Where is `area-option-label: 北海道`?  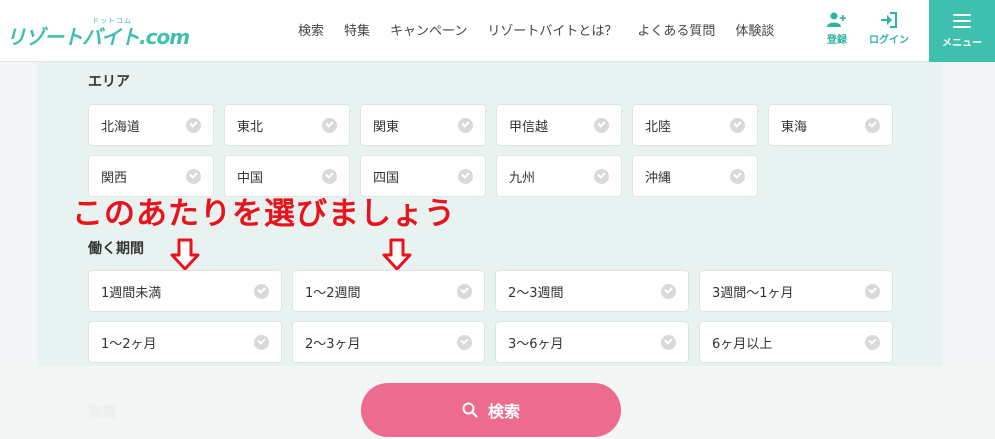
area-option-label: 北海道 is located at coordinates (121, 127).